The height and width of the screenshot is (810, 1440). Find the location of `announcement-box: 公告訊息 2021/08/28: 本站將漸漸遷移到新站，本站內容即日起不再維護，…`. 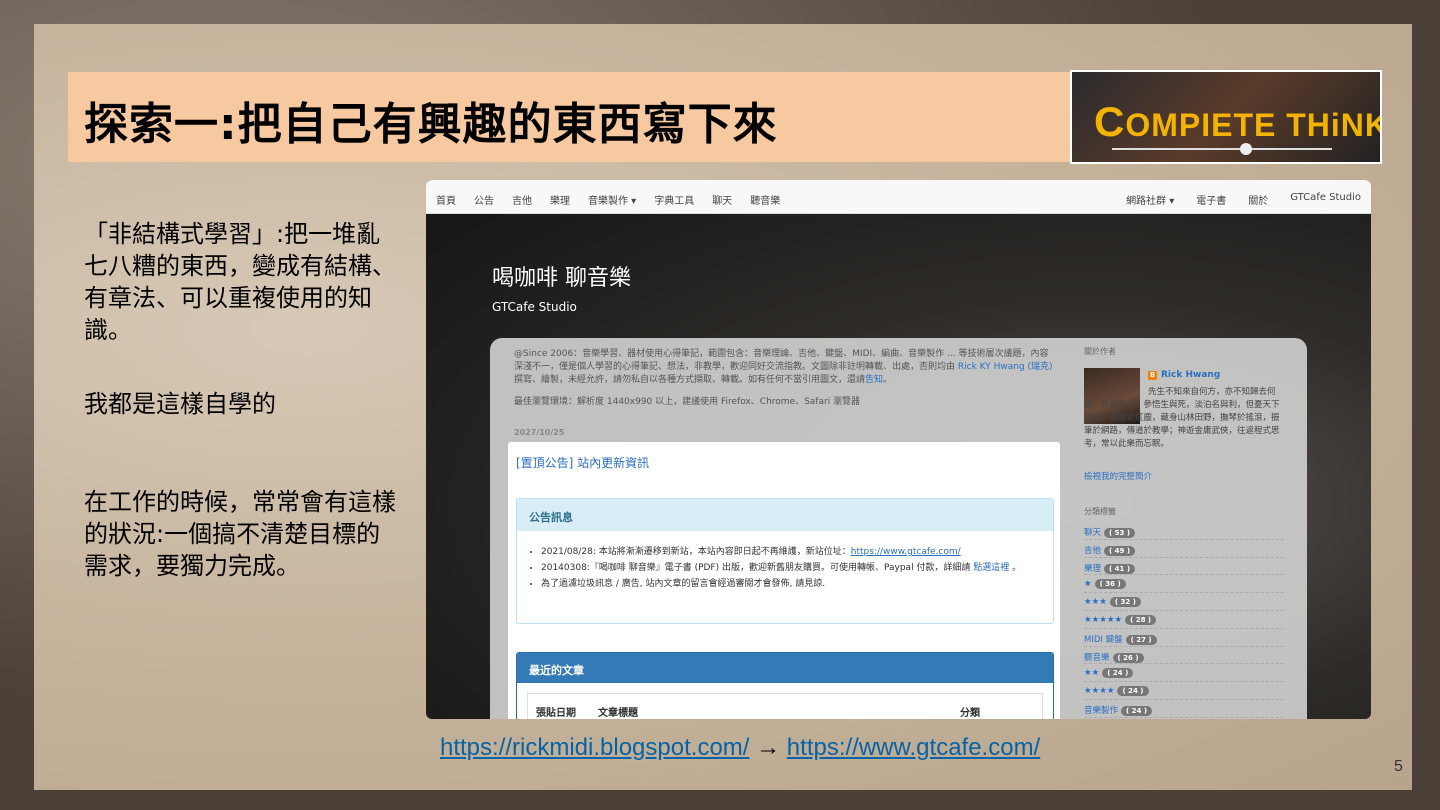

announcement-box: 公告訊息 2021/08/28: 本站將漸漸遷移到新站，本站內容即日起不再維護，… is located at coordinates (785, 561).